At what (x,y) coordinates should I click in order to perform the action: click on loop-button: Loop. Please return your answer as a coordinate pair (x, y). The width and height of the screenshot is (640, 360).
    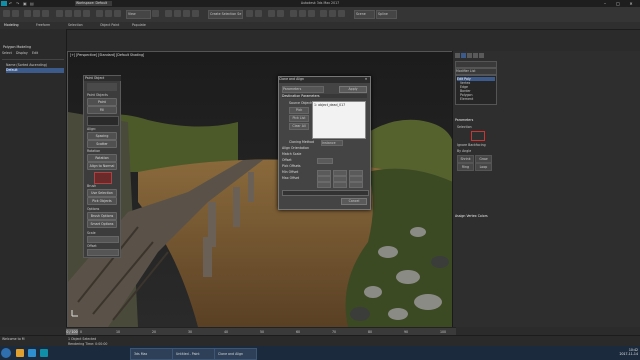
    Looking at the image, I should click on (483, 167).